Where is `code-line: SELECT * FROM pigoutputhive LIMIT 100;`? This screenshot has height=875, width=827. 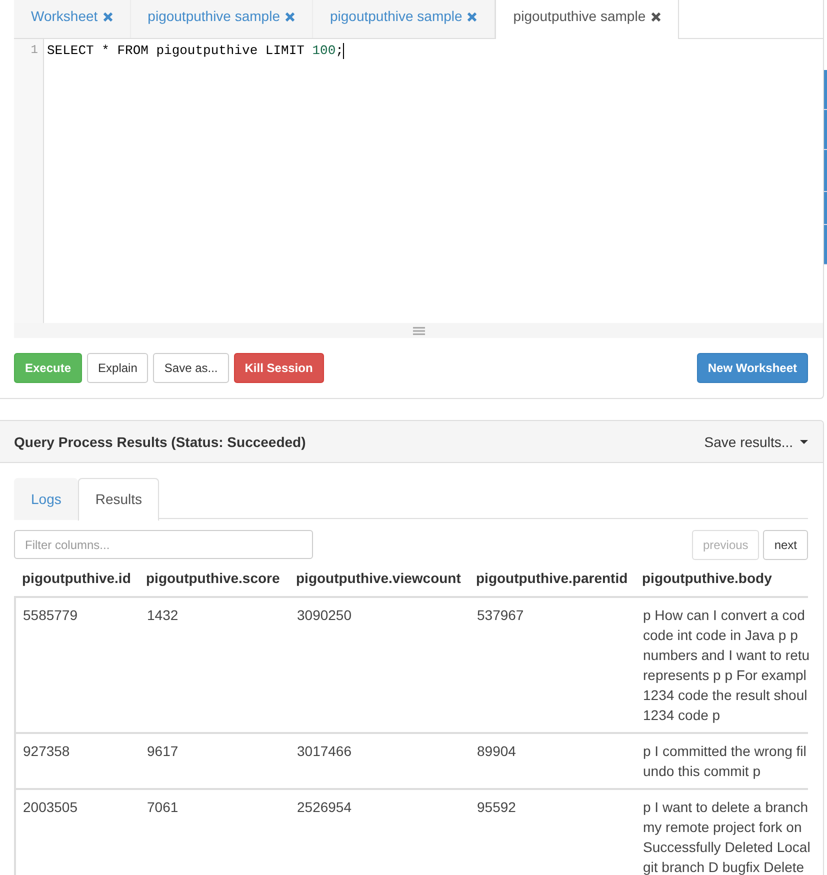
code-line: SELECT * FROM pigoutputhive LIMIT 100; is located at coordinates (196, 50).